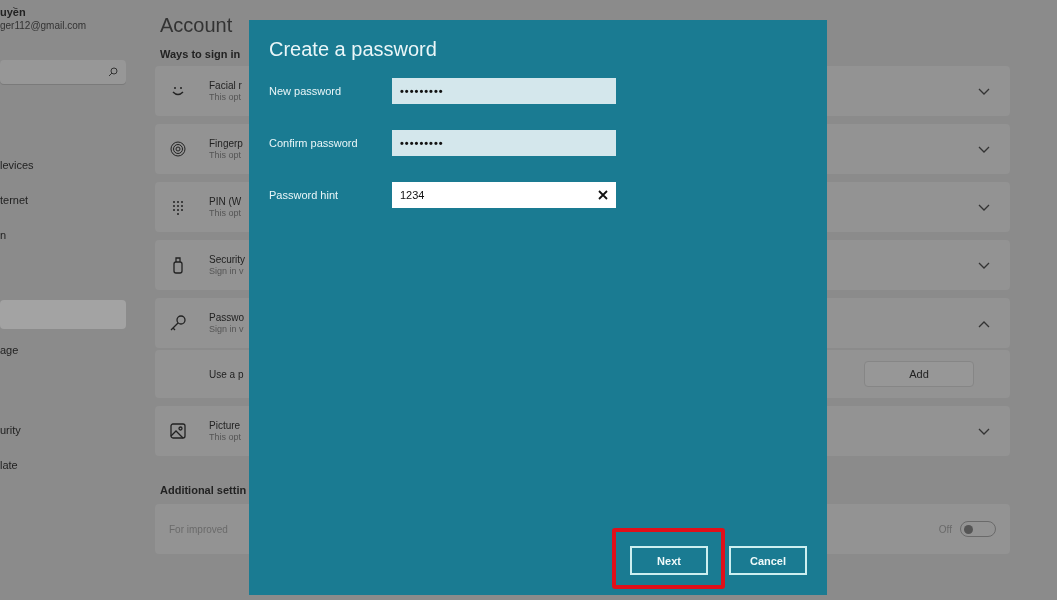 This screenshot has width=1057, height=600. I want to click on field-label: Password hint, so click(304, 195).